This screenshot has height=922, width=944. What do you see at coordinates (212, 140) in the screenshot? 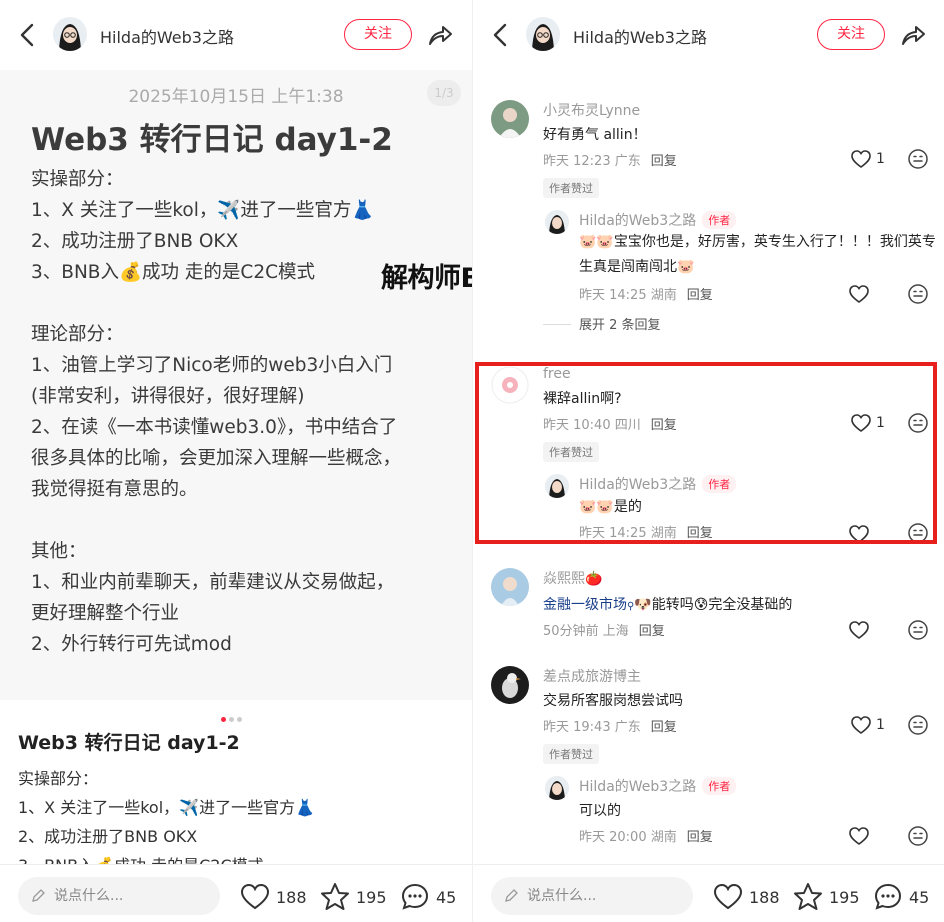
I see `image-title: Web3 转行日记 day1-2` at bounding box center [212, 140].